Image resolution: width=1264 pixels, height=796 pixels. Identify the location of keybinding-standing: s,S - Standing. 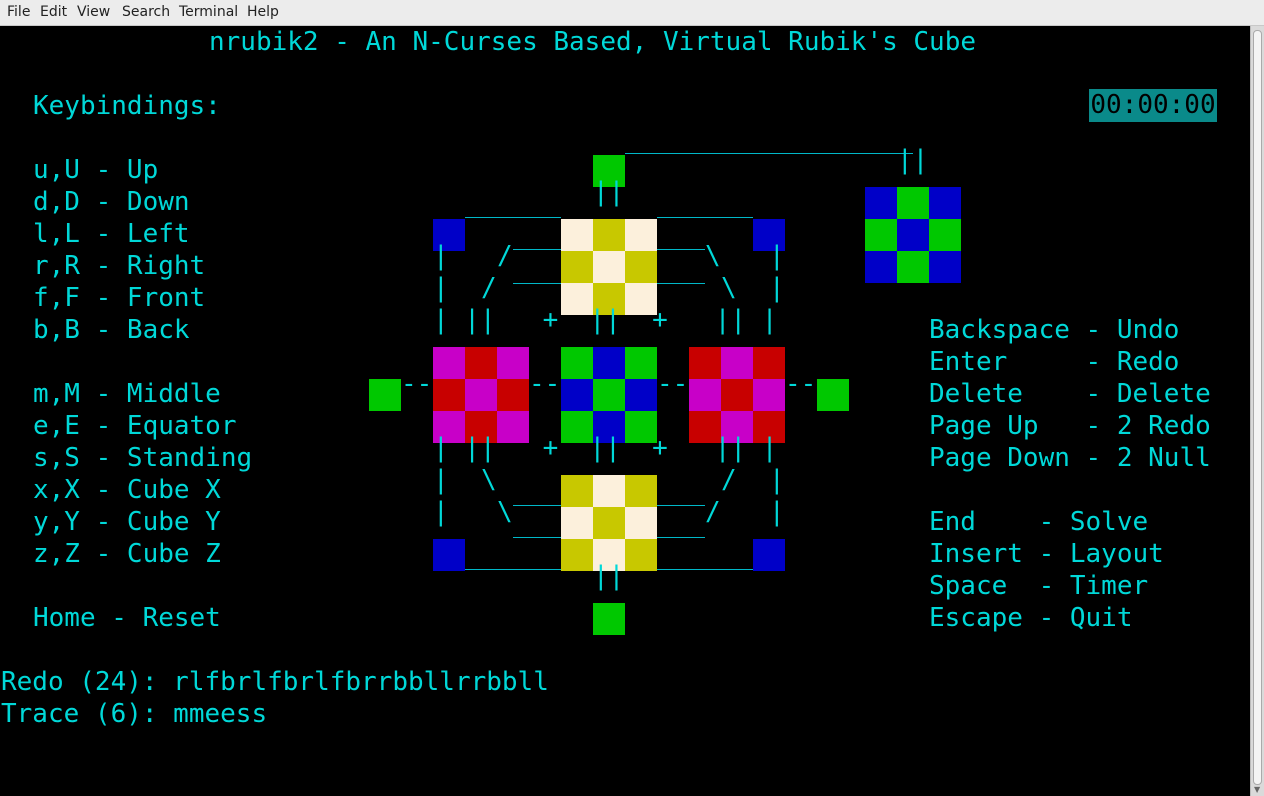
(143, 458).